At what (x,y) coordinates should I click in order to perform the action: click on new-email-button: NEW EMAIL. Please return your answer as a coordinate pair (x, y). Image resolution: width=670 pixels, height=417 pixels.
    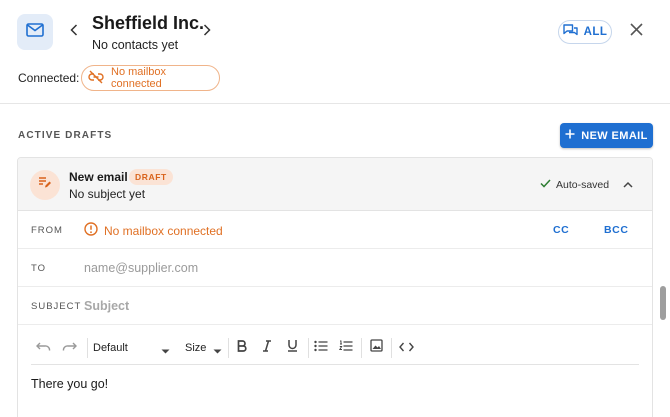
    Looking at the image, I should click on (606, 135).